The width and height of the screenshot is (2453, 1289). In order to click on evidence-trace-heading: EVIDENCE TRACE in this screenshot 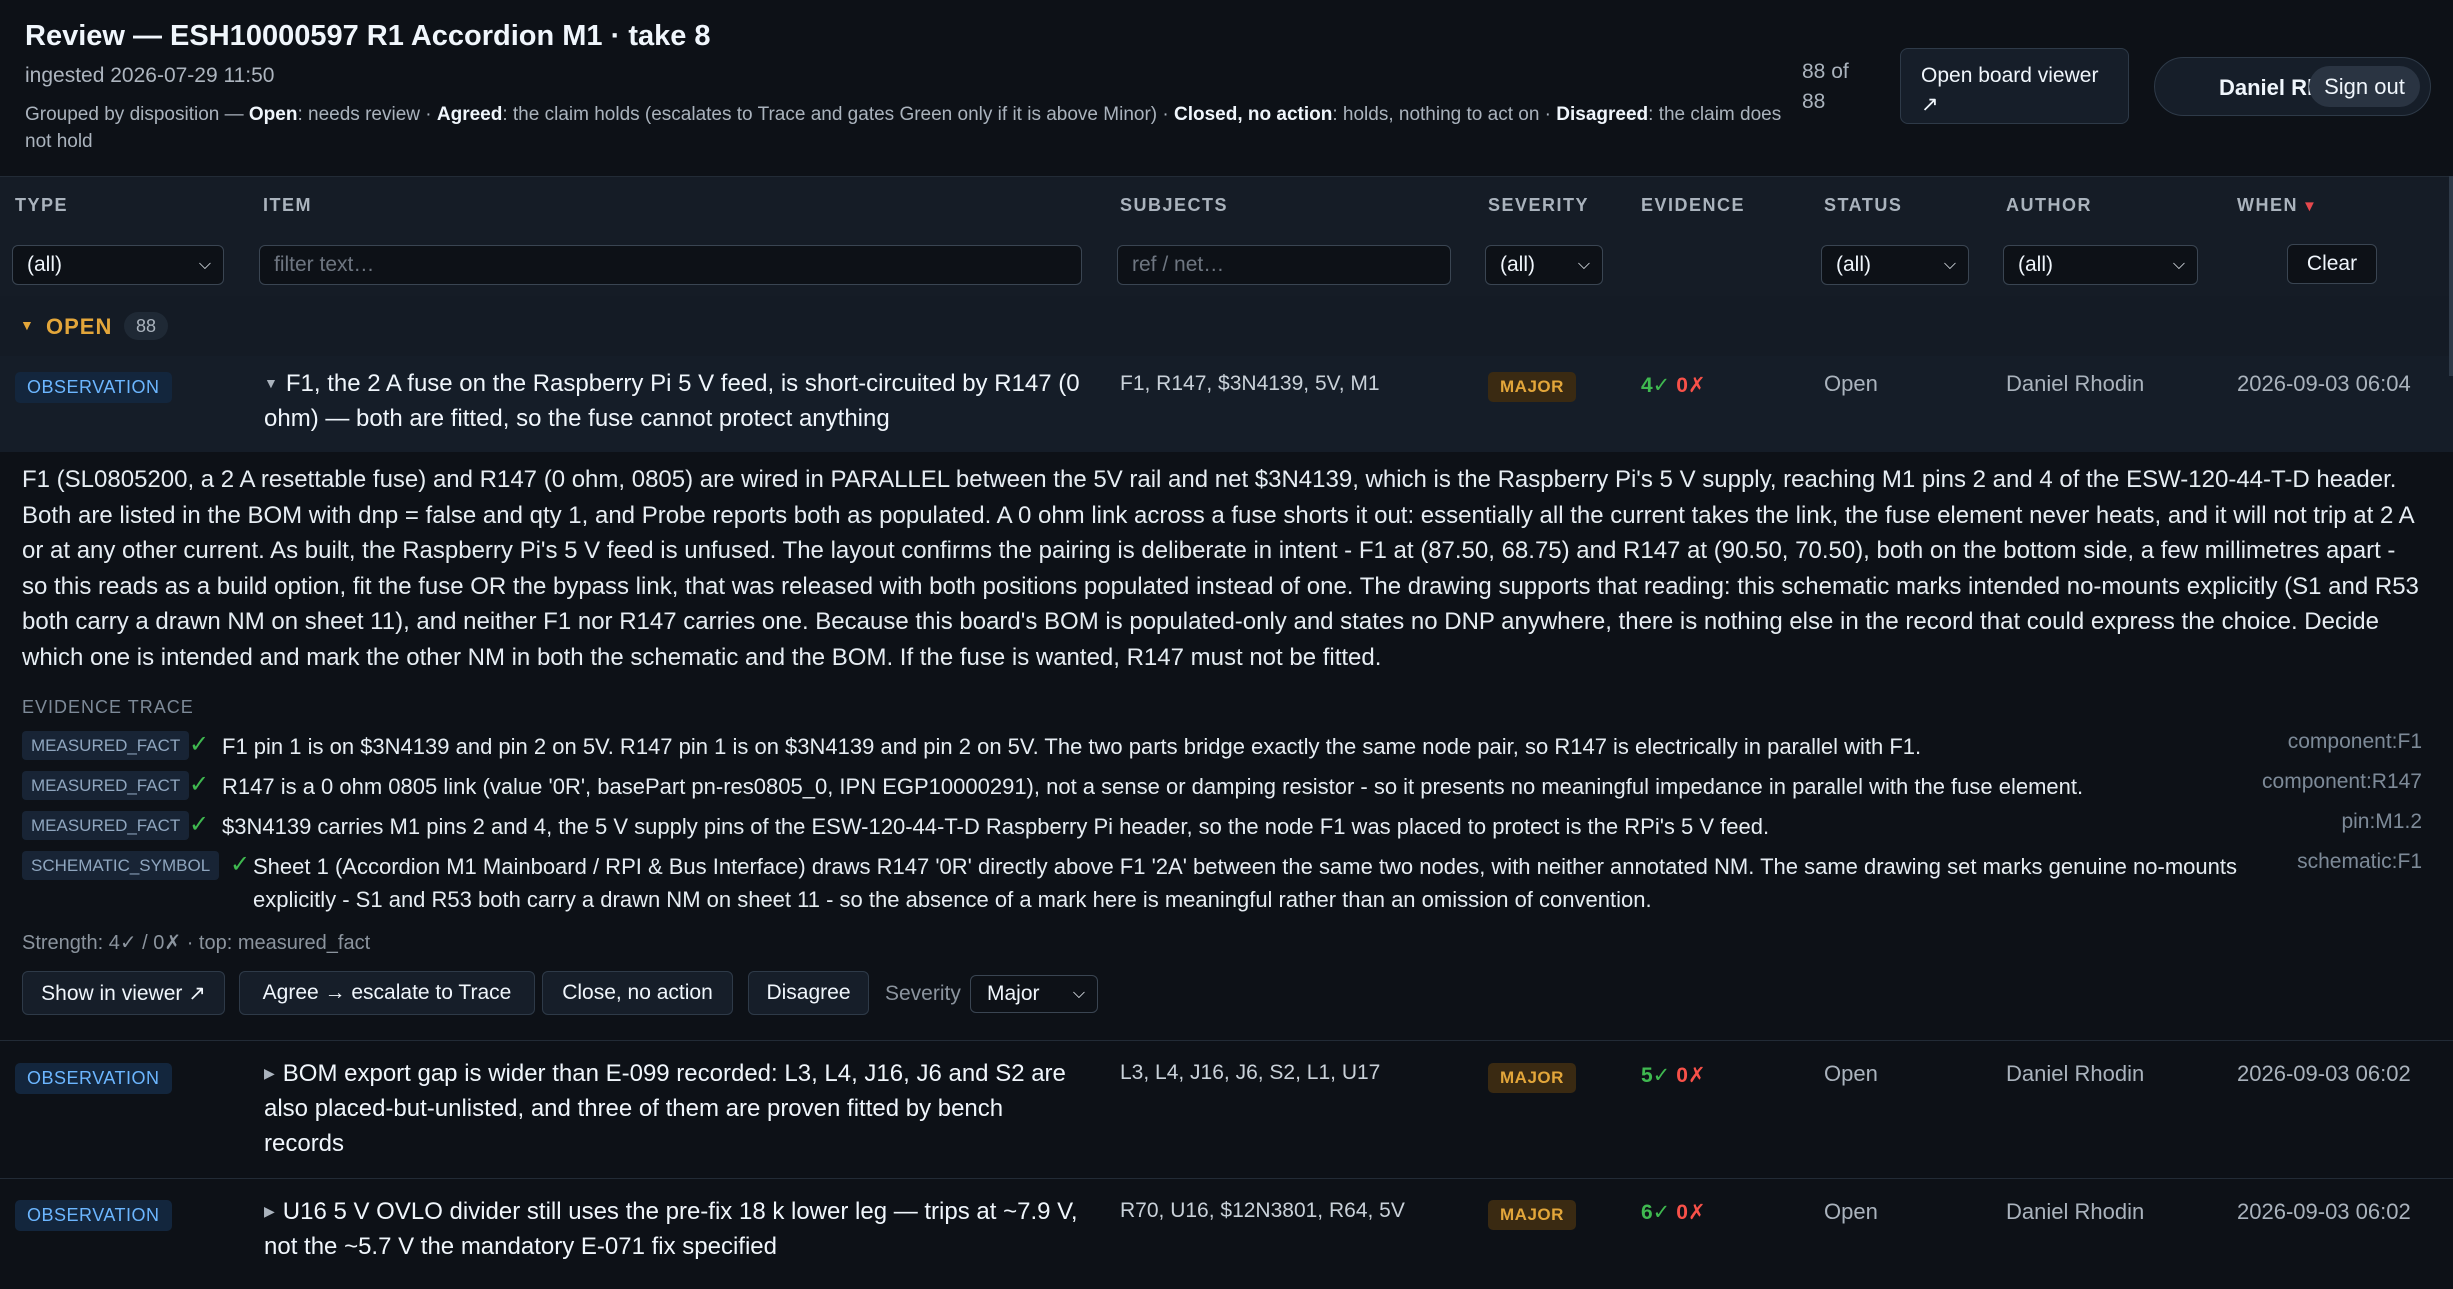, I will do `click(108, 707)`.